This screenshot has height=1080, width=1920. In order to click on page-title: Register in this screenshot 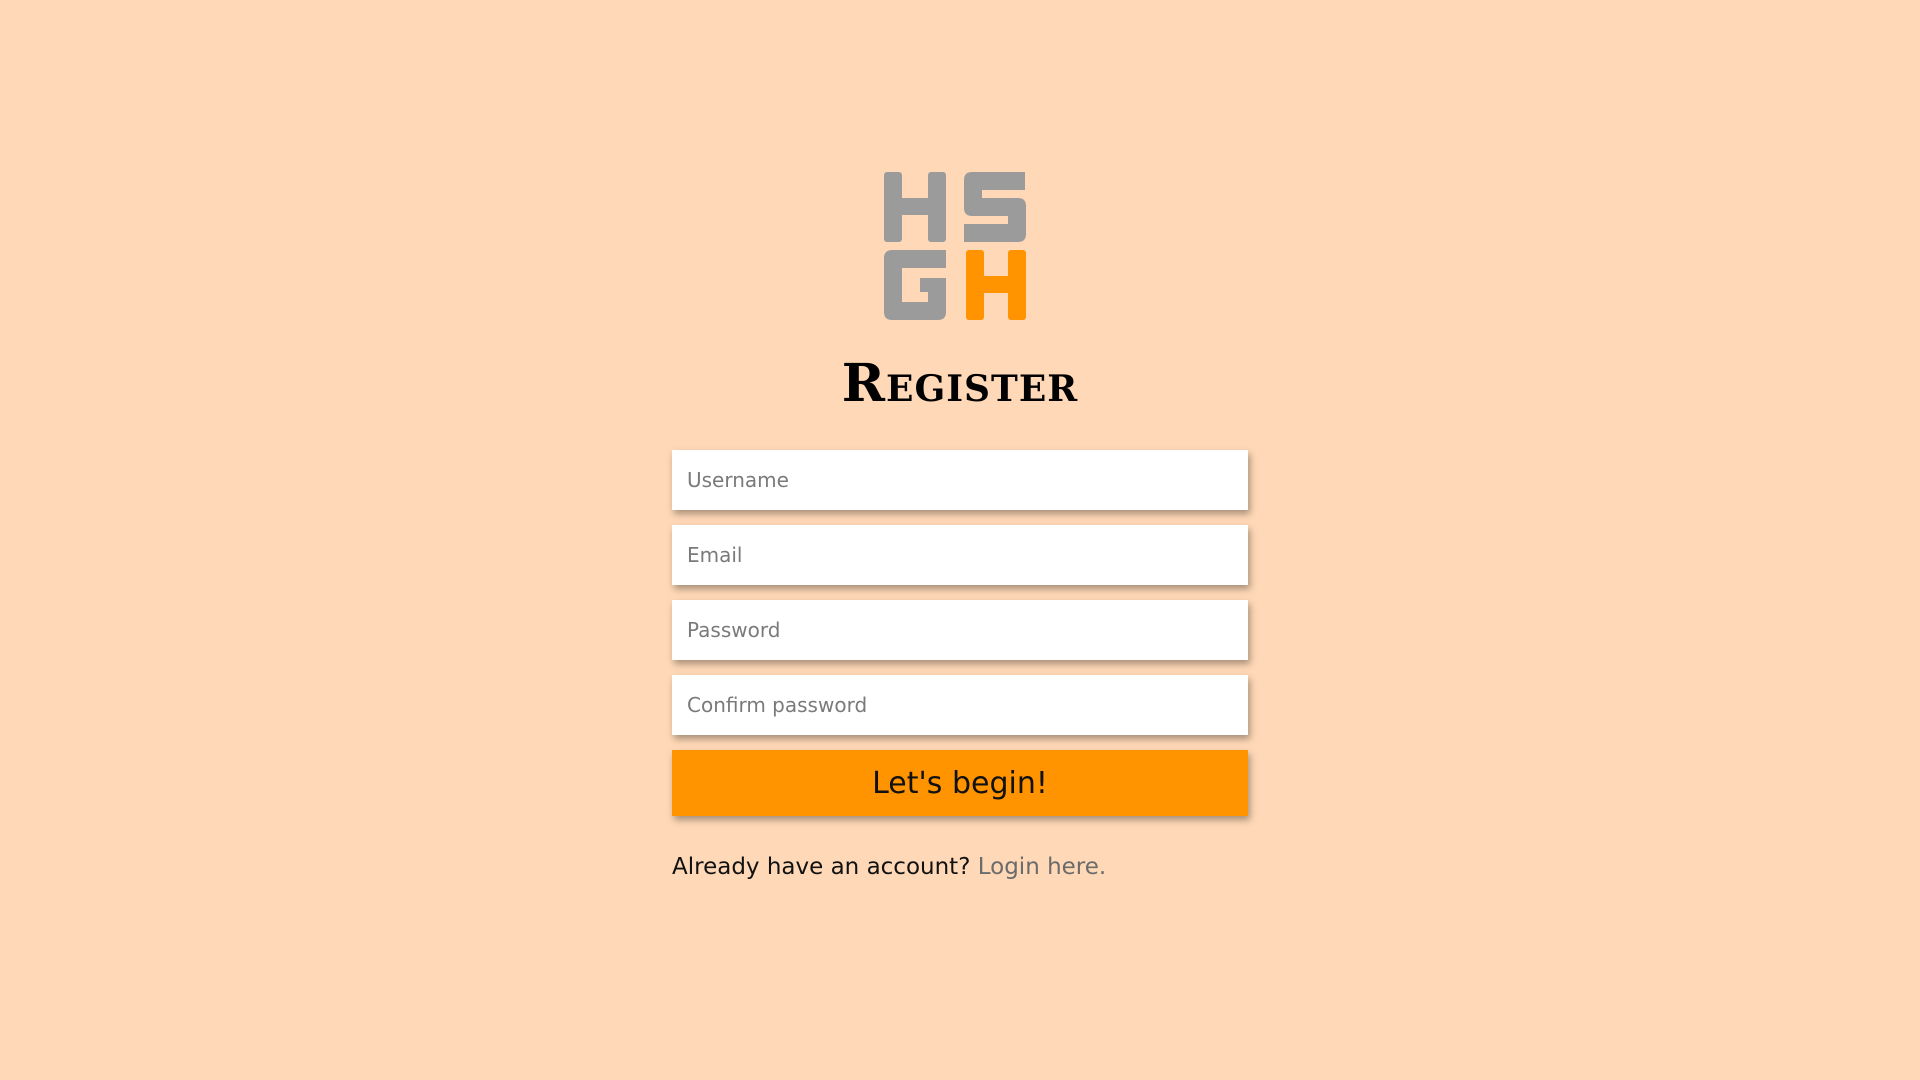, I will do `click(960, 383)`.